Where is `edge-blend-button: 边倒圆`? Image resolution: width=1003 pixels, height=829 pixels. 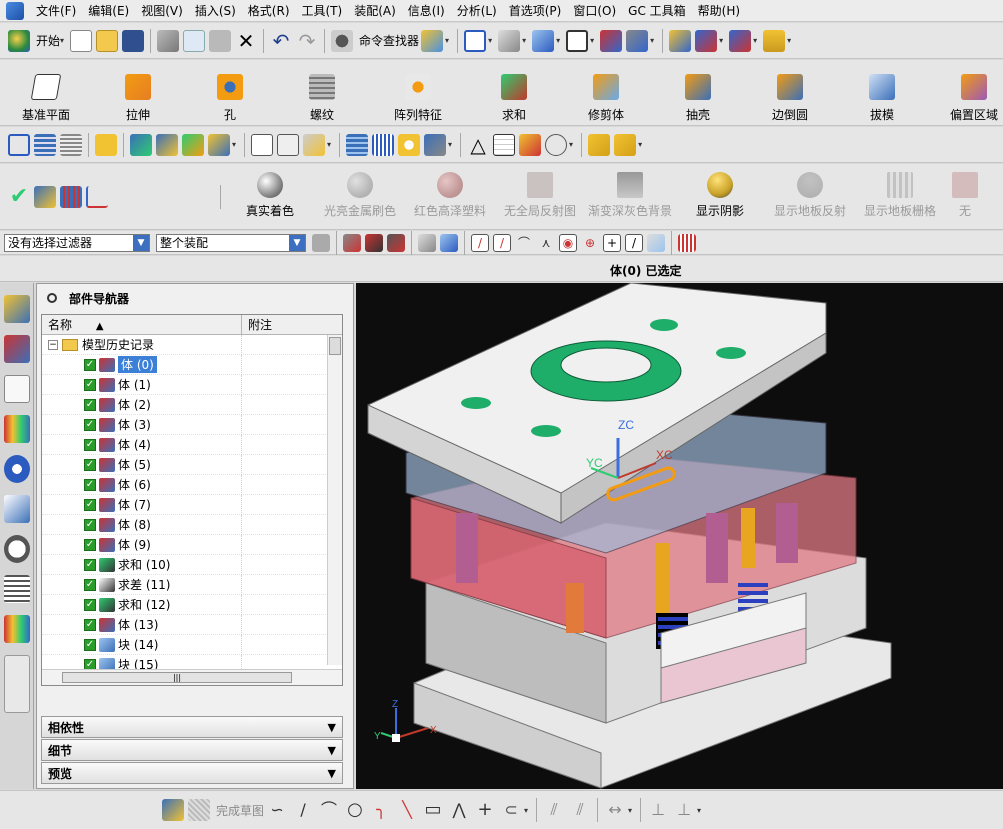 edge-blend-button: 边倒圆 is located at coordinates (790, 93).